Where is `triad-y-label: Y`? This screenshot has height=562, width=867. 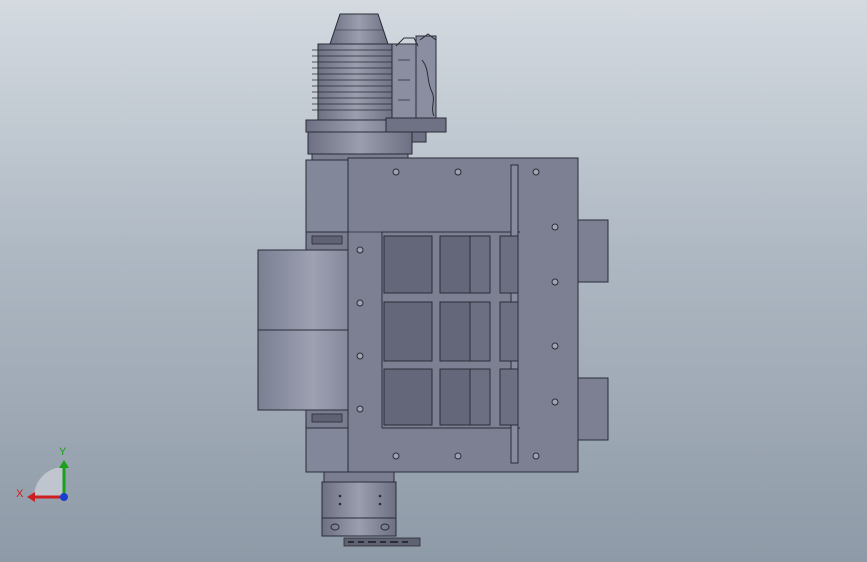
triad-y-label: Y is located at coordinates (63, 452).